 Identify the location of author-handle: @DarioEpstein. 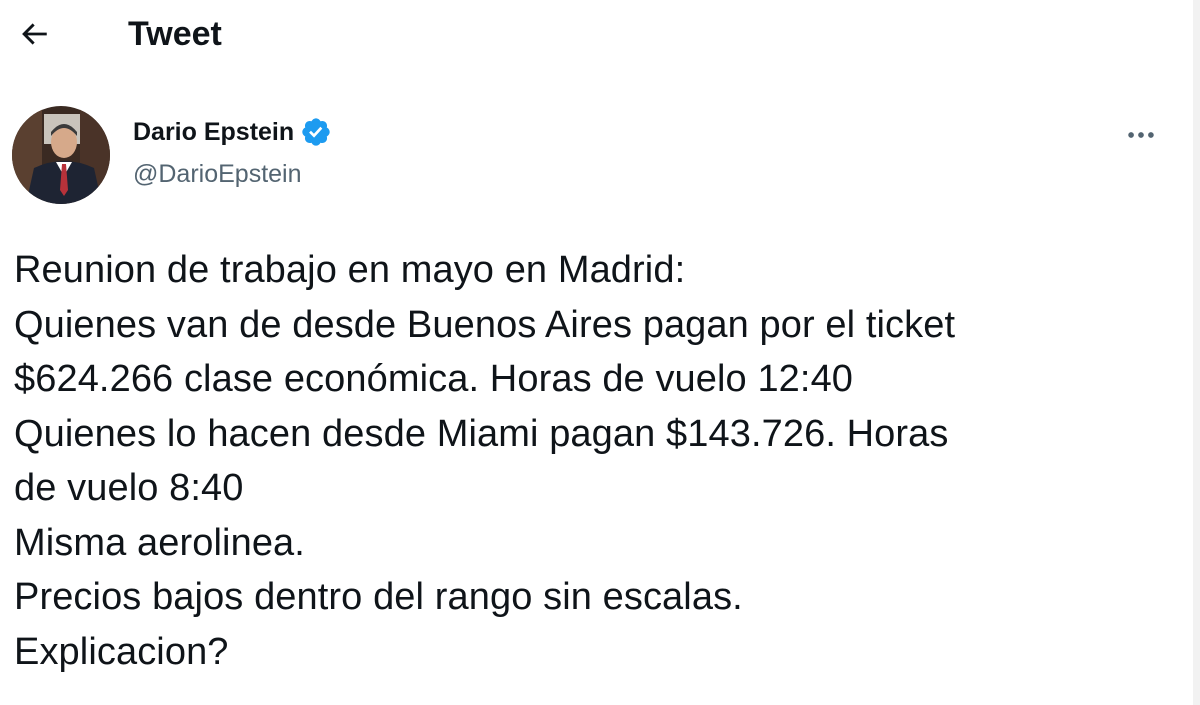
(217, 174).